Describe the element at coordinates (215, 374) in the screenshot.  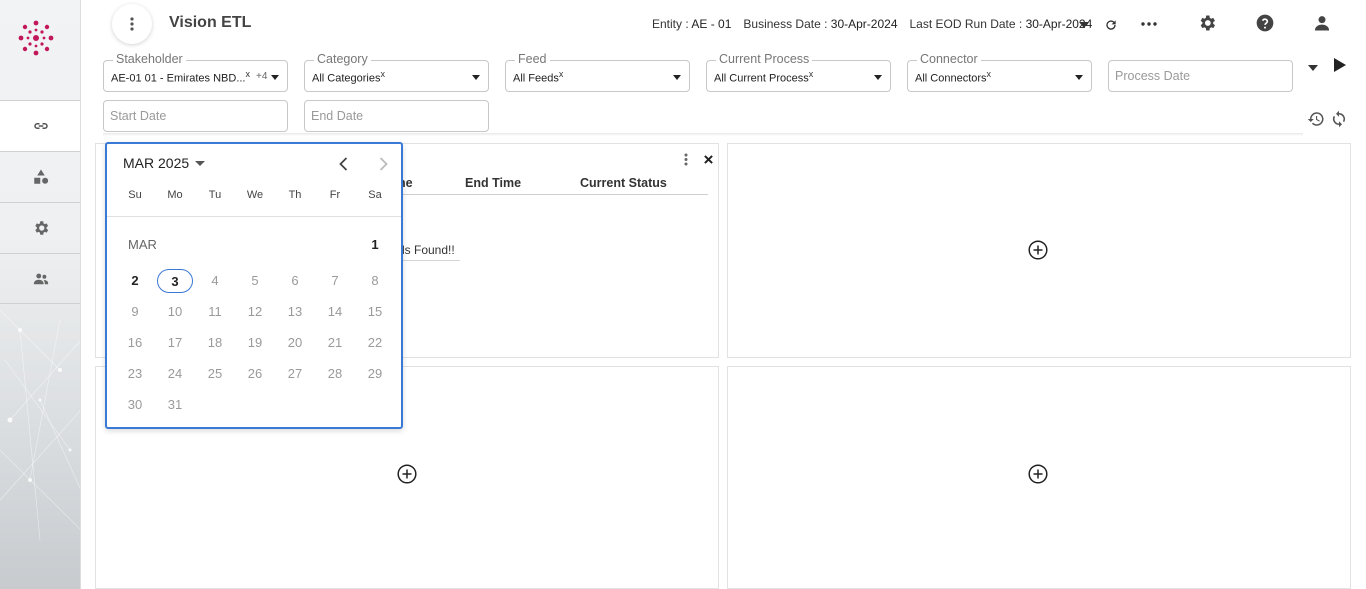
I see `calendar-day-25: 25` at that location.